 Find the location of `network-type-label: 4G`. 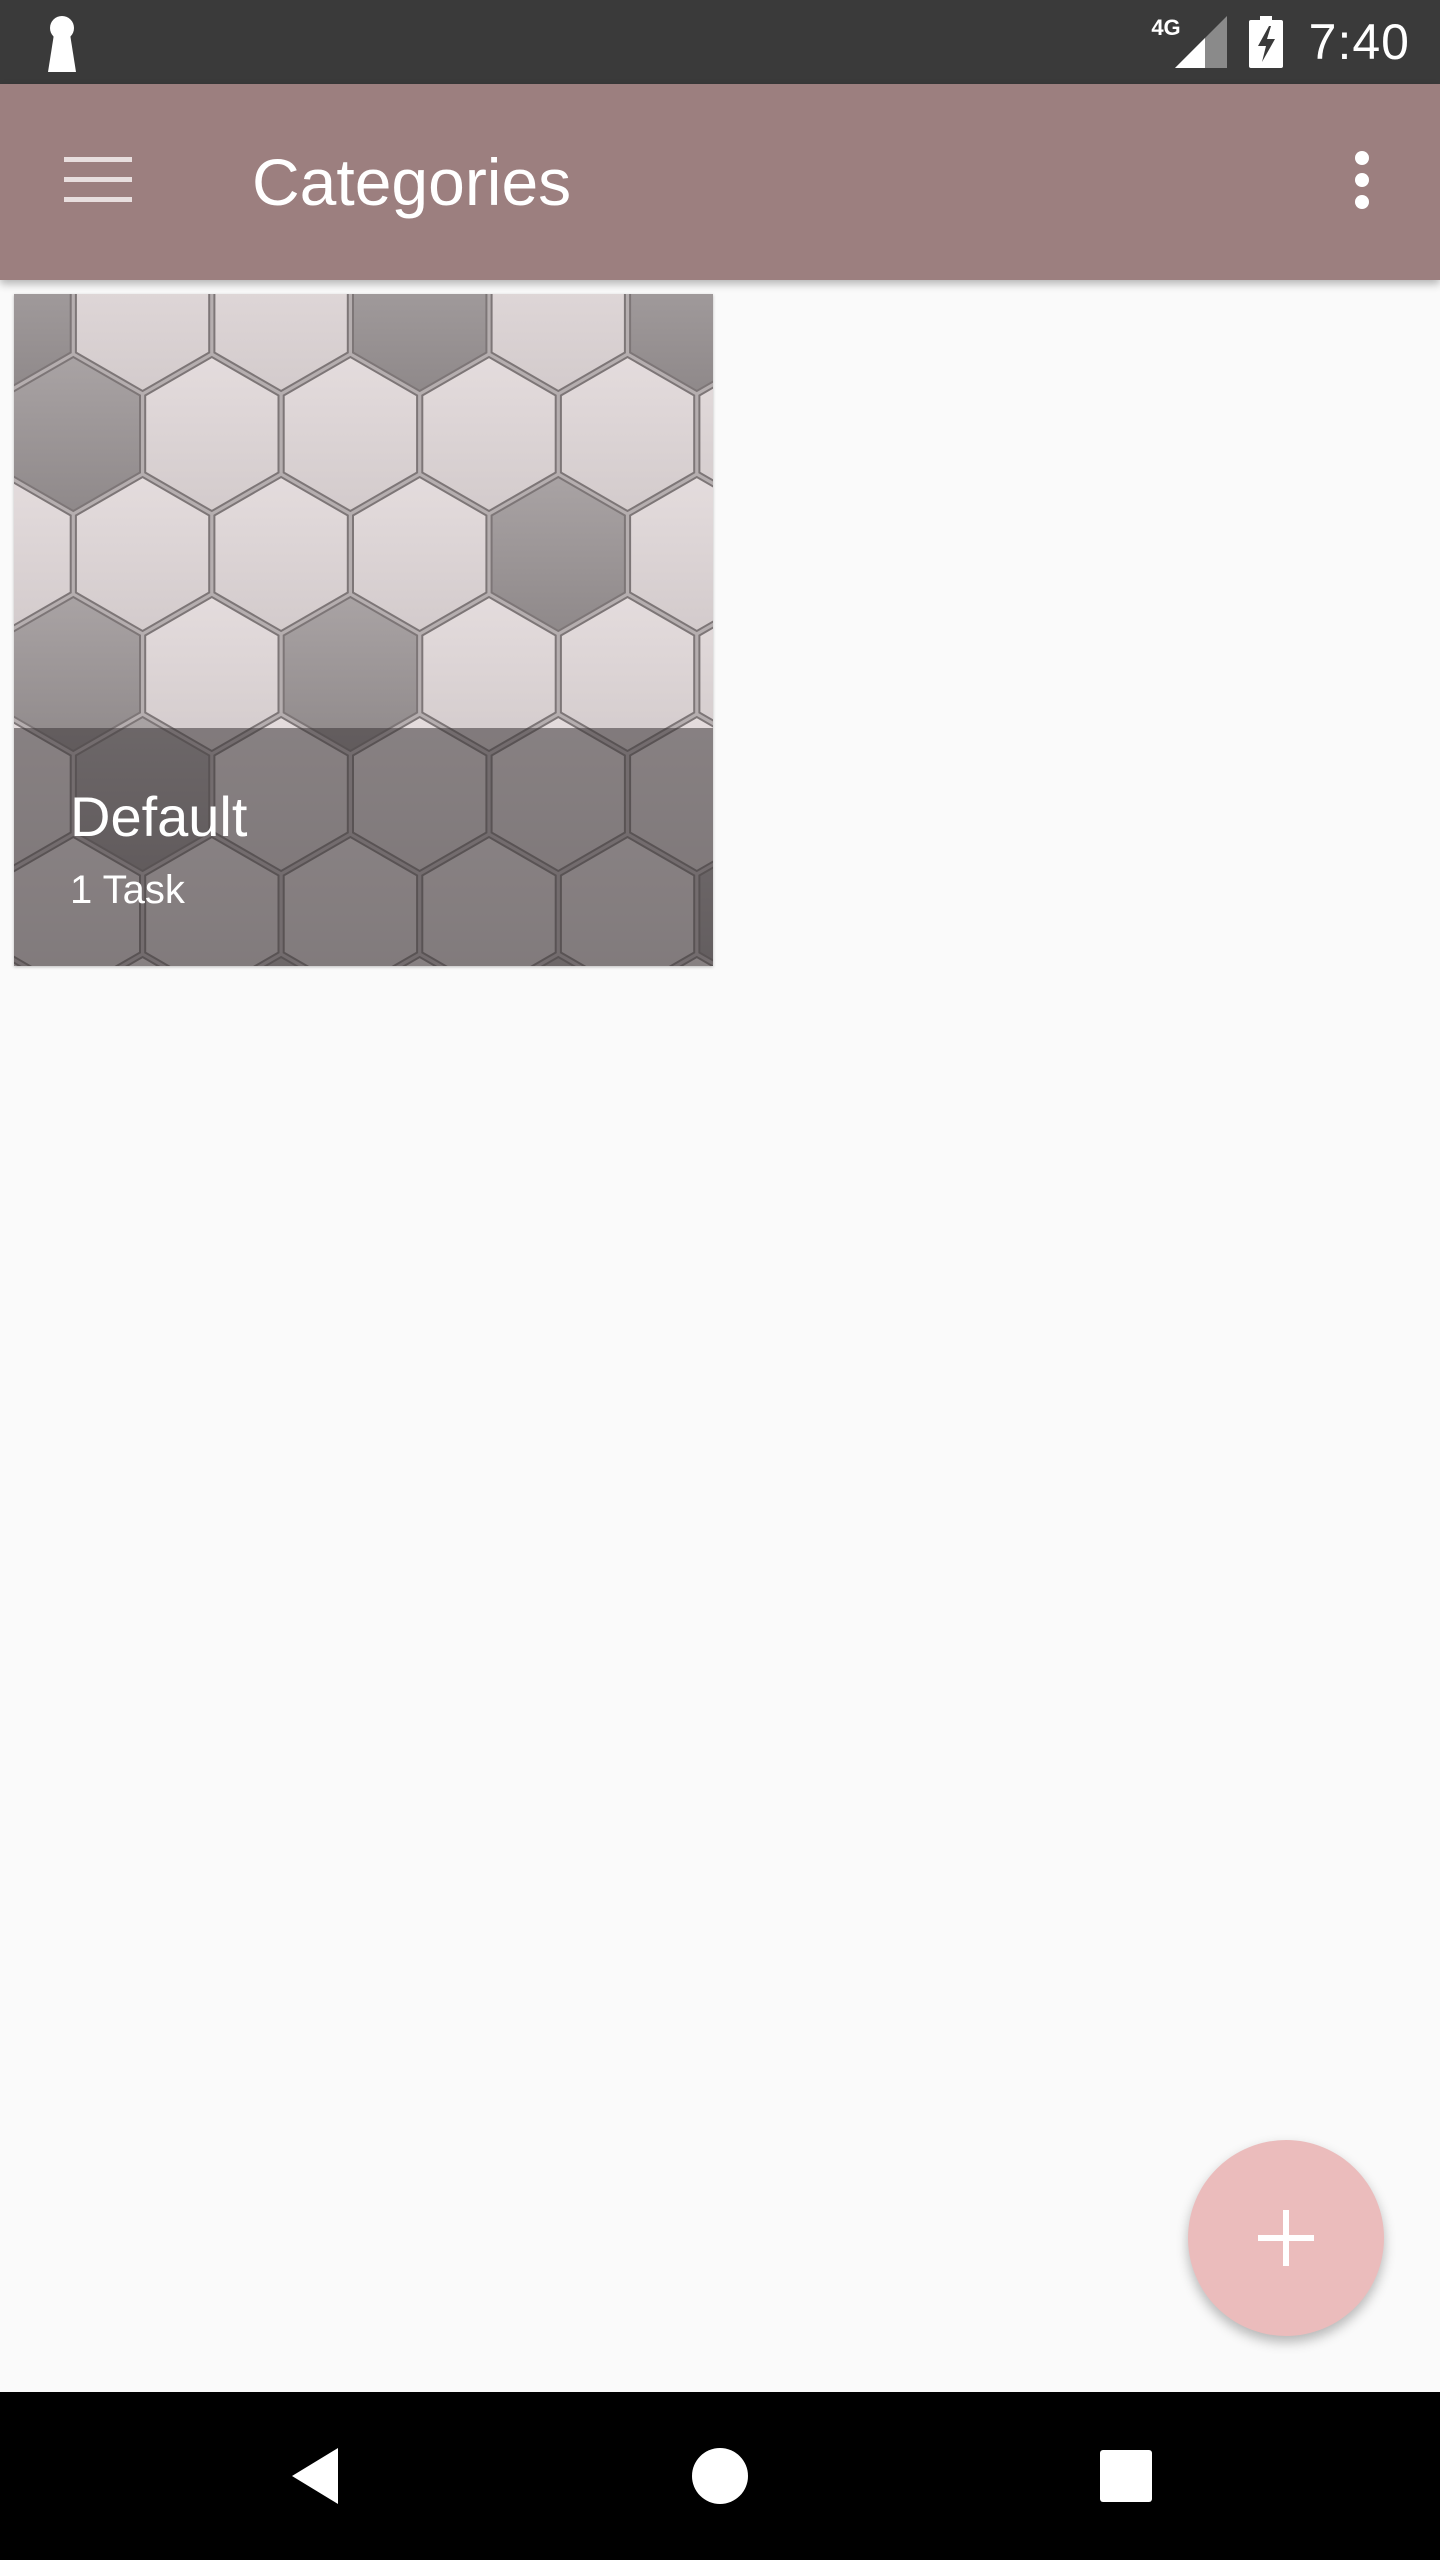

network-type-label: 4G is located at coordinates (1166, 27).